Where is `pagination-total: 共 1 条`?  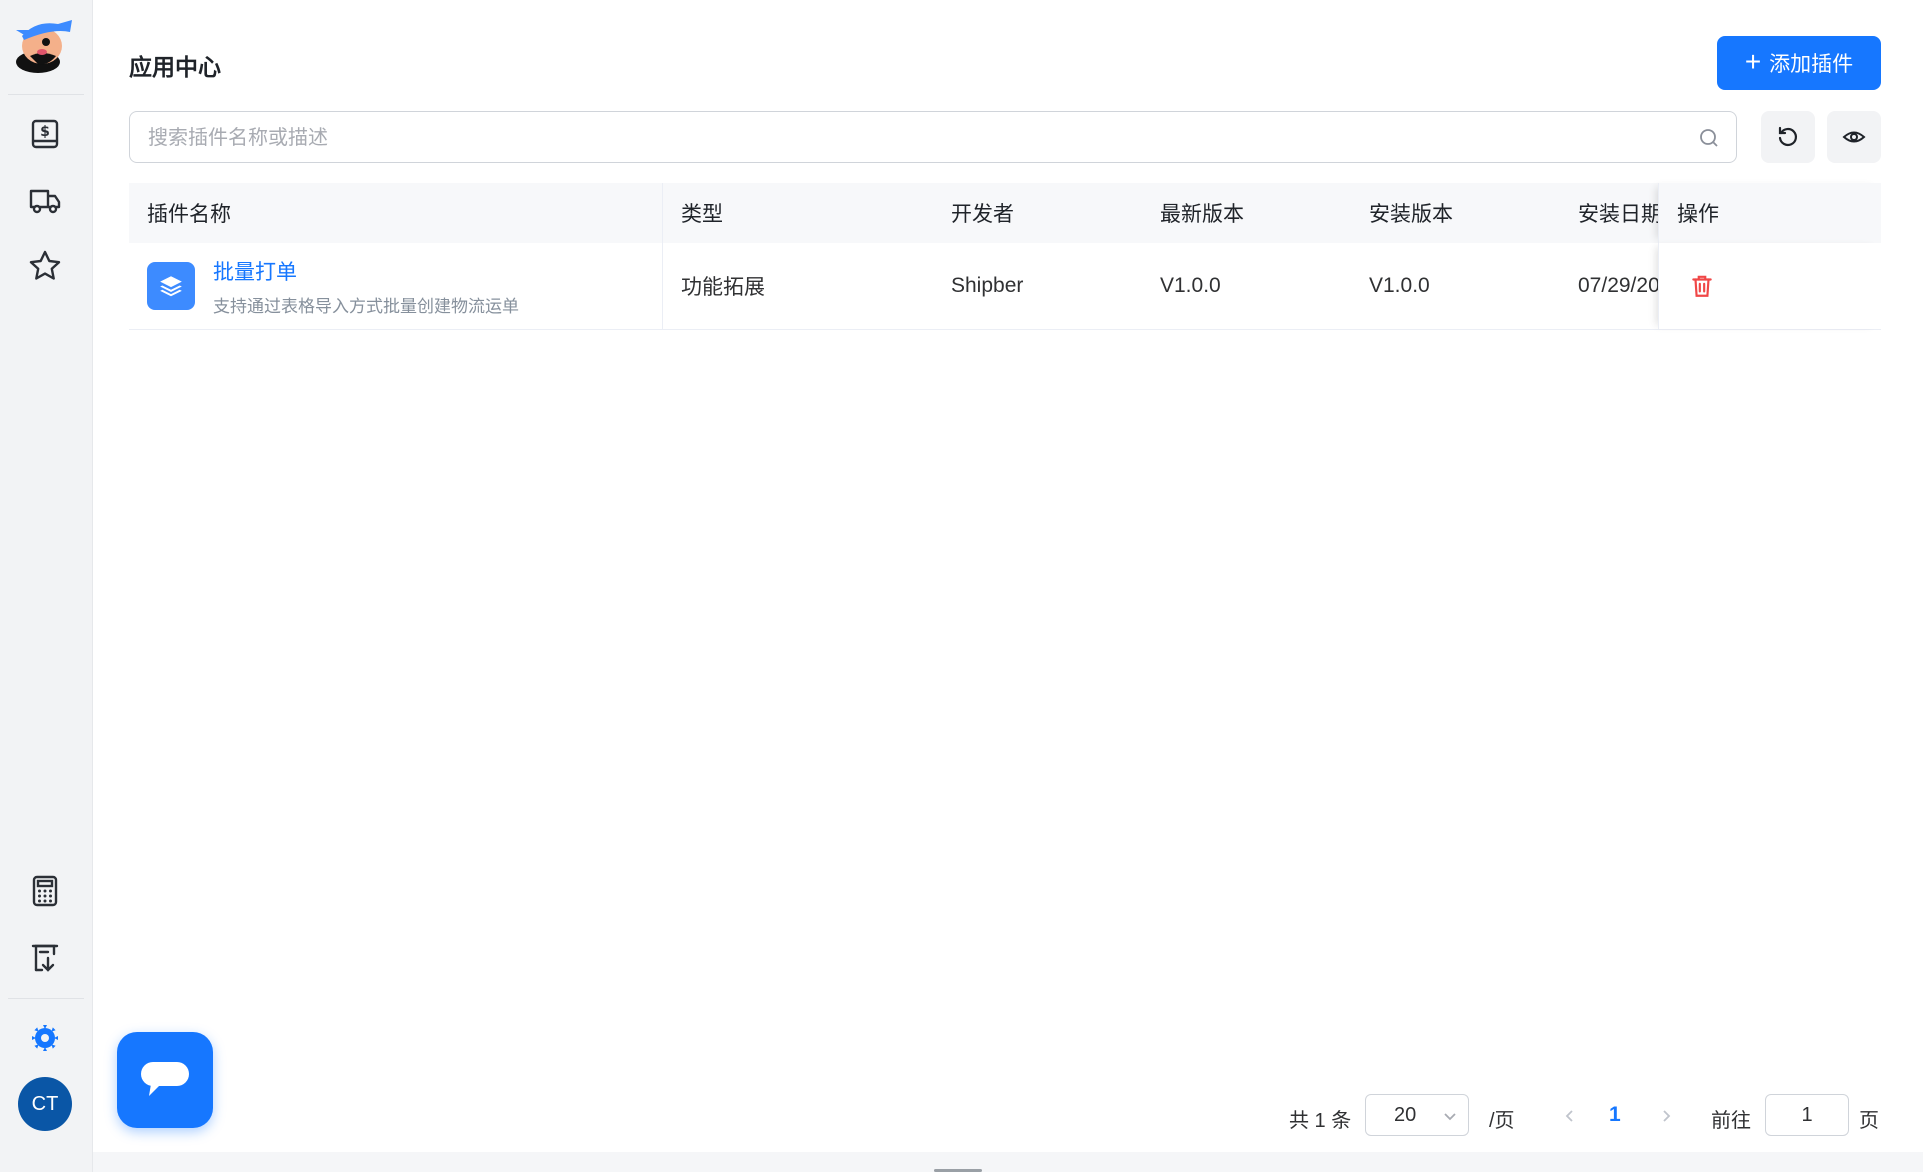 pagination-total: 共 1 条 is located at coordinates (1320, 1121).